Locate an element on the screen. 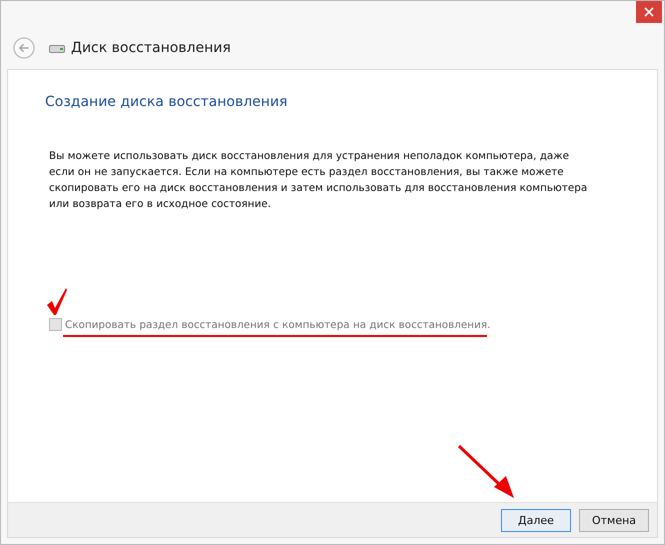 This screenshot has height=545, width=665. dialog-button: Отмена is located at coordinates (614, 520).